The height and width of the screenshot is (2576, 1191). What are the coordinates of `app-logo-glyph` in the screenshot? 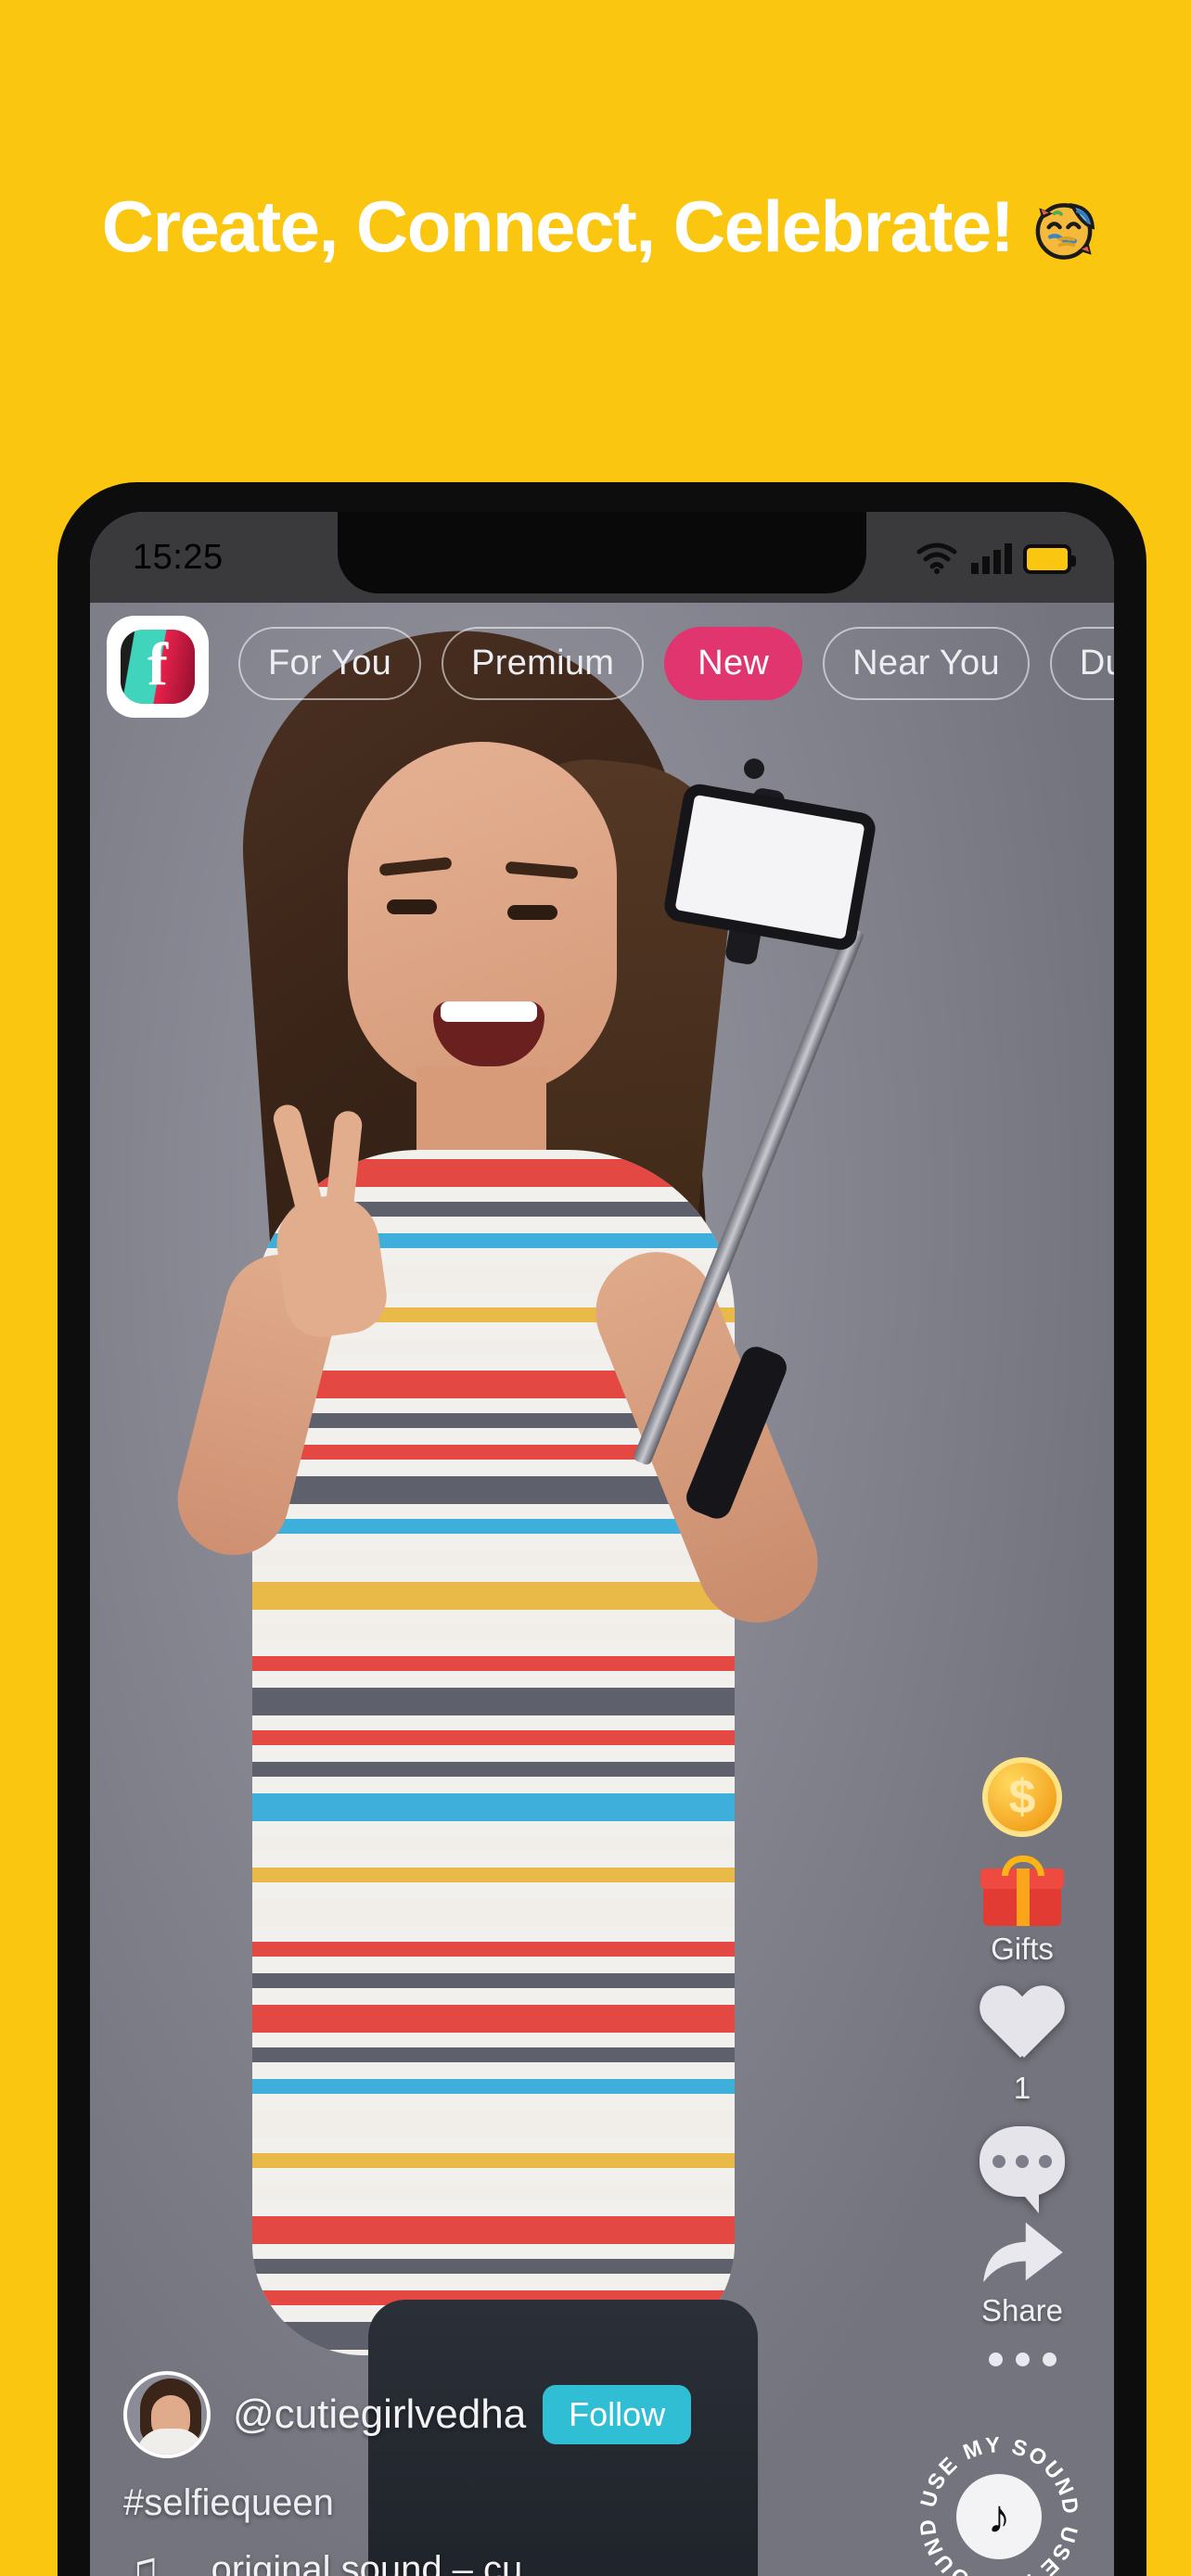 It's located at (158, 667).